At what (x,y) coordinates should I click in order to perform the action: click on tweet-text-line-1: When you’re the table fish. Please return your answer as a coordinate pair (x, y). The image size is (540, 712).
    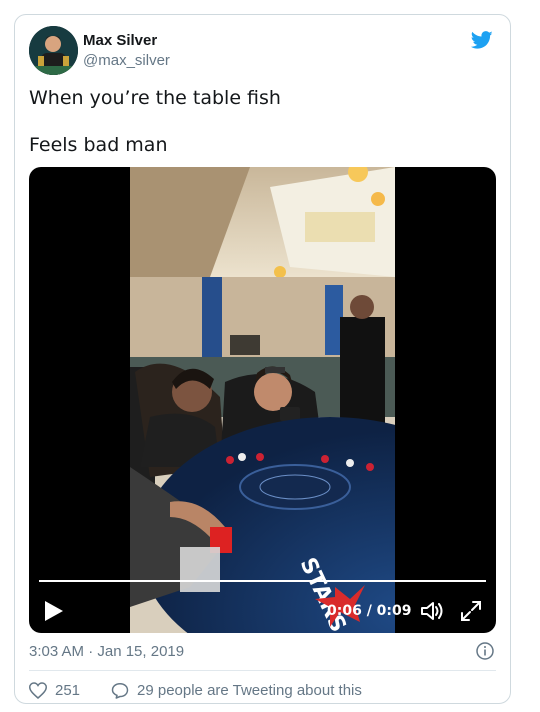
    Looking at the image, I should click on (155, 98).